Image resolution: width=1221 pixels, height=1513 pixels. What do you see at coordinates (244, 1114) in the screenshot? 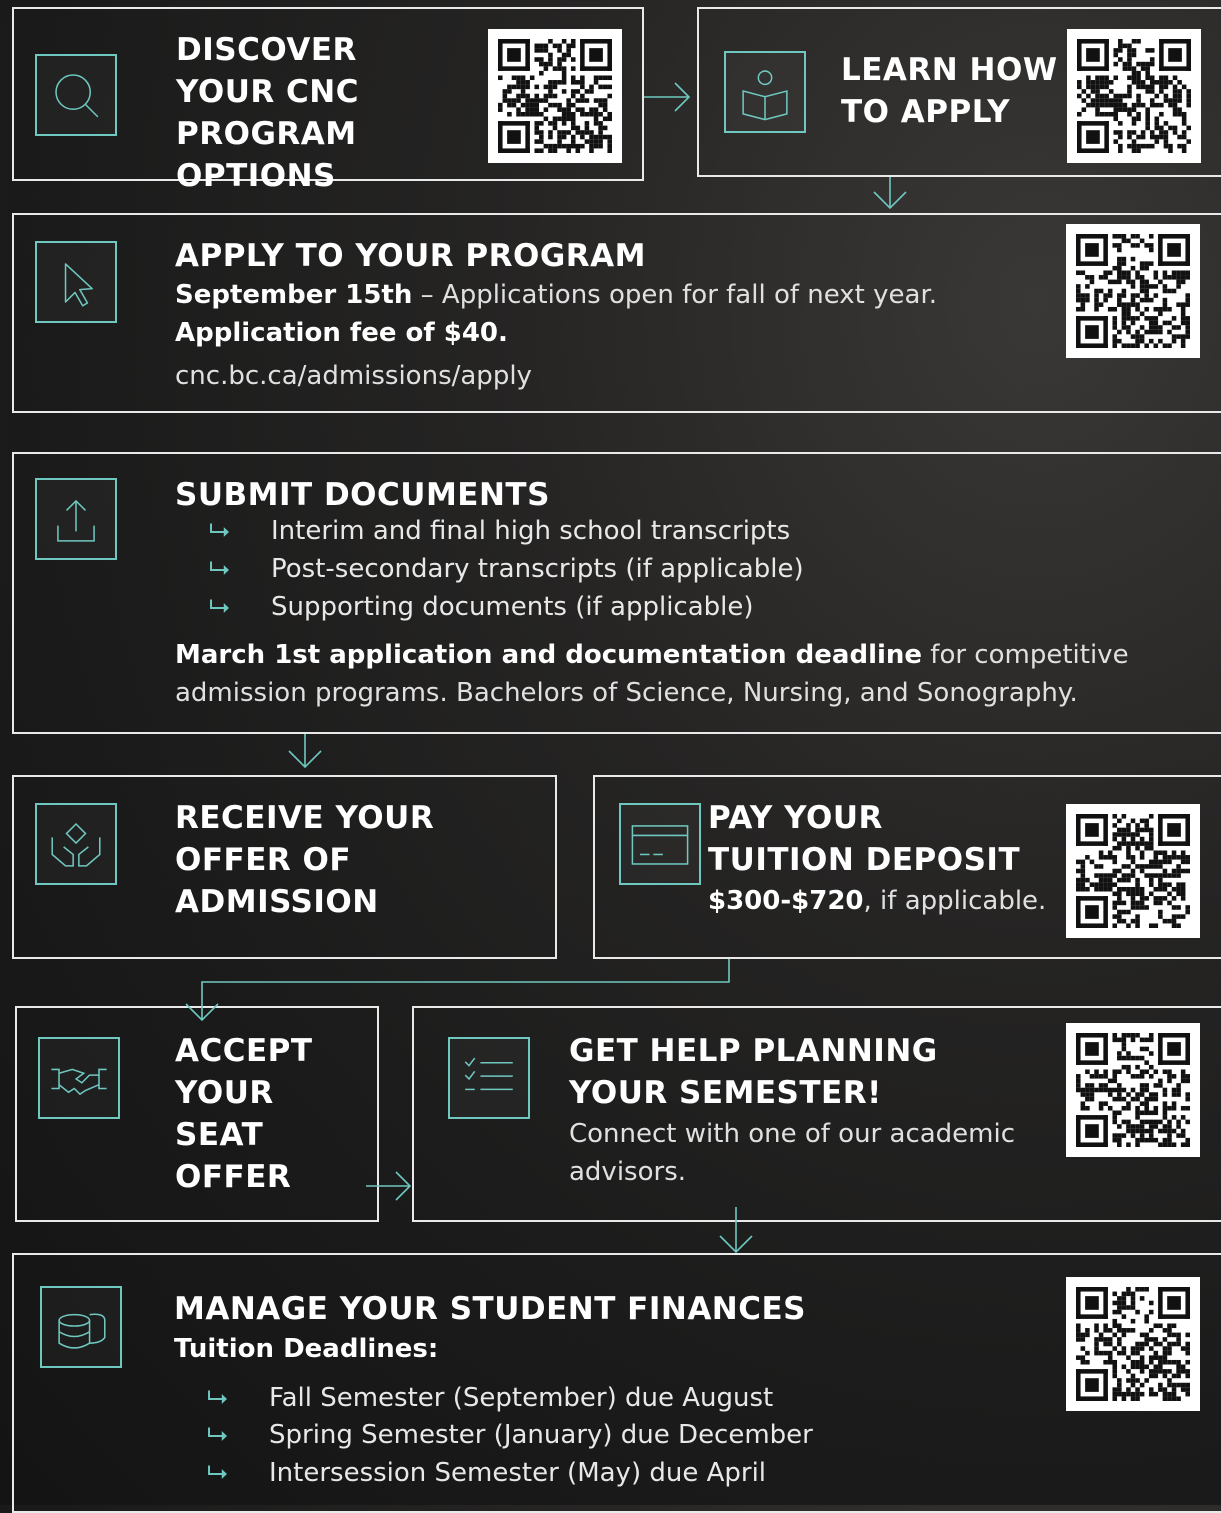
I see `step-title: ACCEPT YOUR SEAT OFFER` at bounding box center [244, 1114].